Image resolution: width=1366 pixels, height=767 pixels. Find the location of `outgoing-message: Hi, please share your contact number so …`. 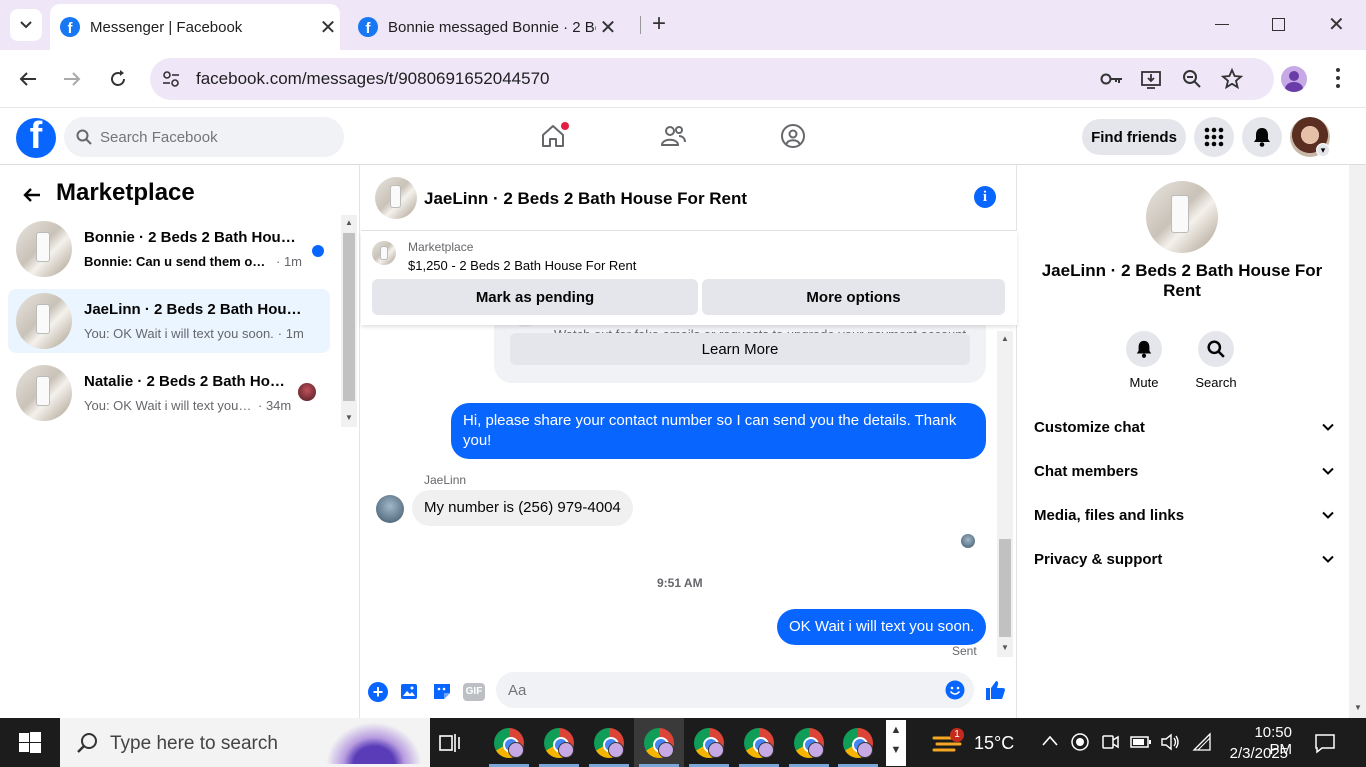

outgoing-message: Hi, please share your contact number so … is located at coordinates (718, 431).